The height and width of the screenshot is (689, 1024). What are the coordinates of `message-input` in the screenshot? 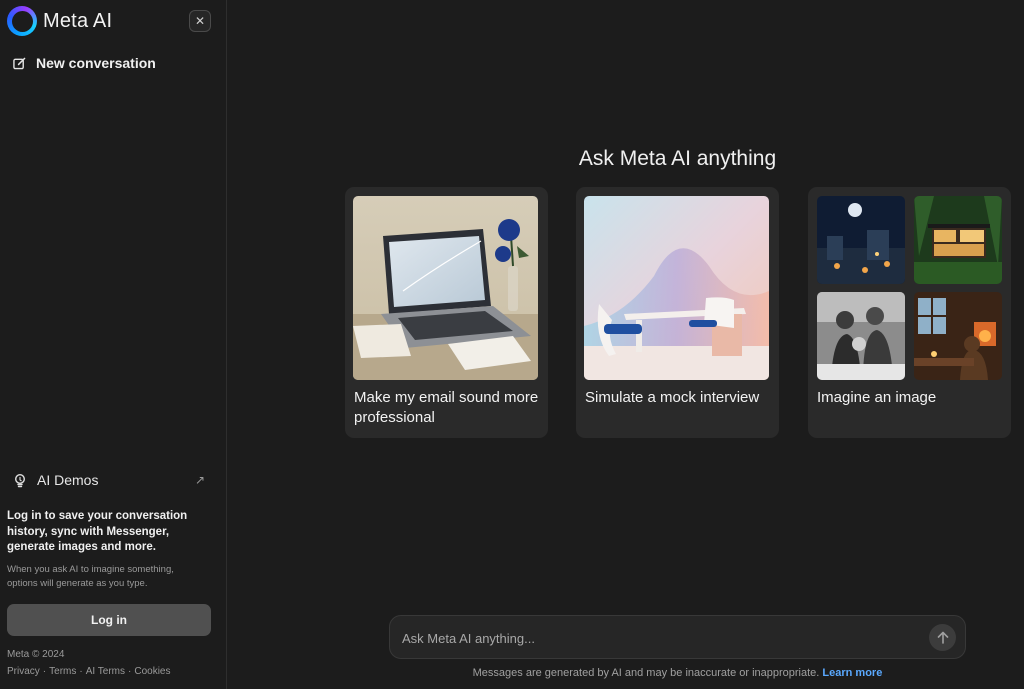 It's located at (662, 638).